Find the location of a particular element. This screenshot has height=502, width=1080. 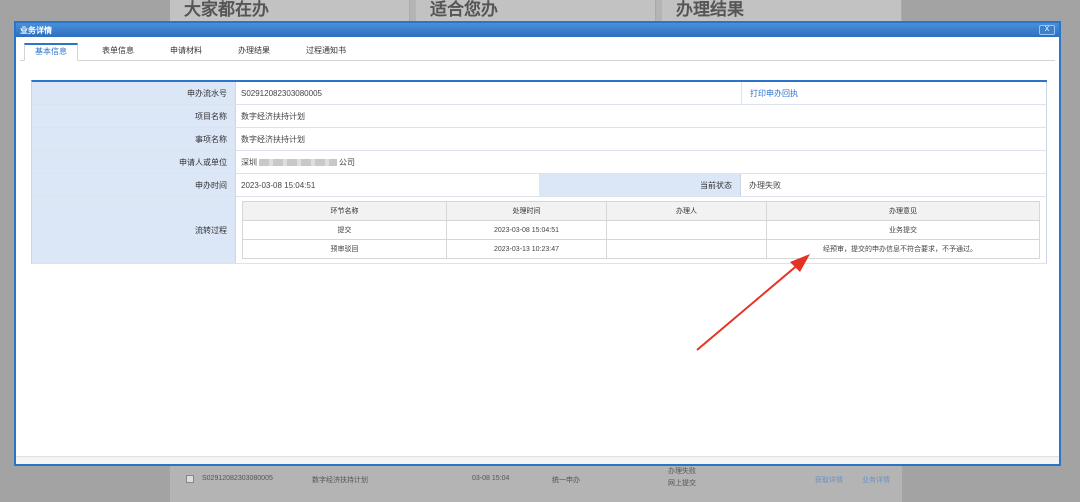

red-arrow-annotation is located at coordinates (753, 302).